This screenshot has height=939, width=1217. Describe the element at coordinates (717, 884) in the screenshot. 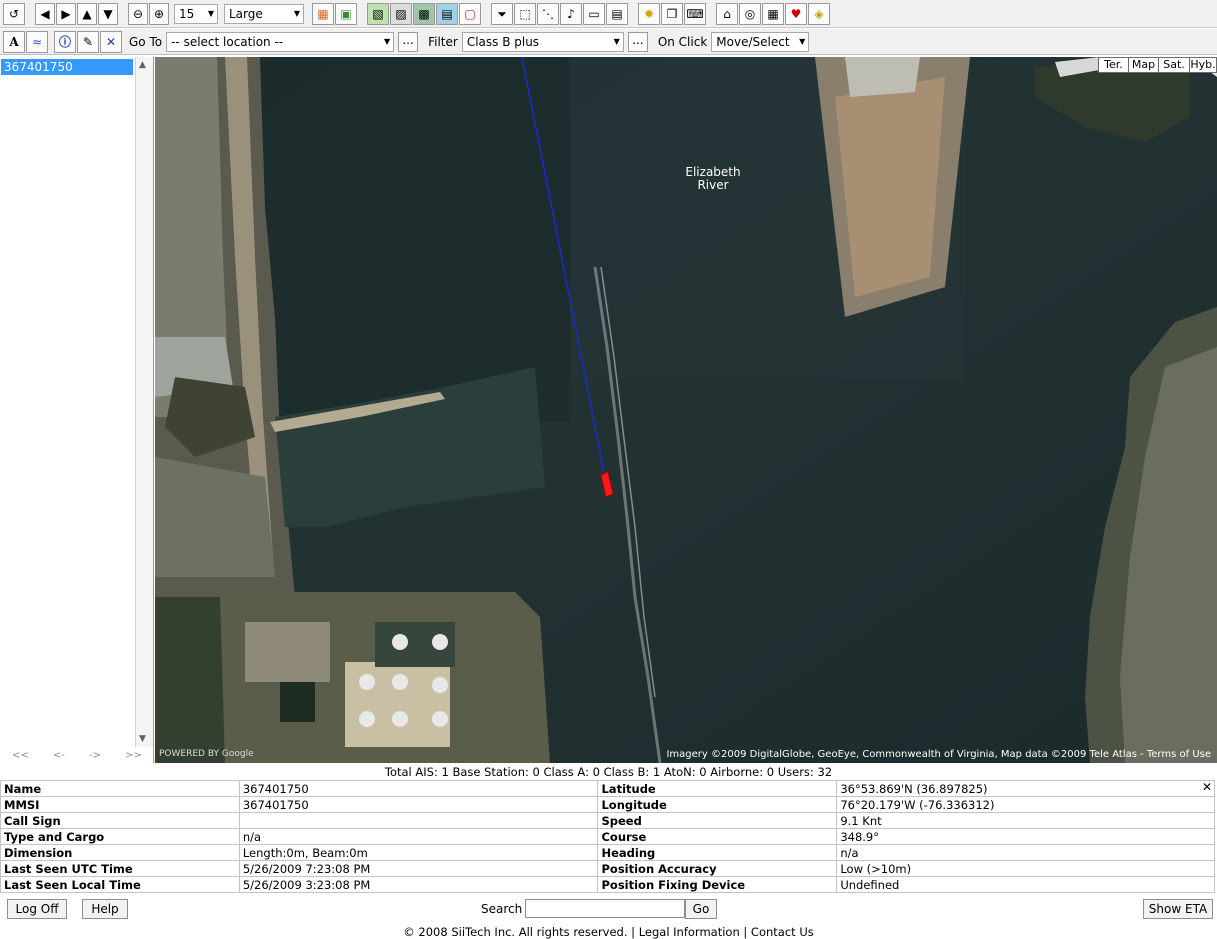

I see `detail-key: Position Fixing Device` at that location.